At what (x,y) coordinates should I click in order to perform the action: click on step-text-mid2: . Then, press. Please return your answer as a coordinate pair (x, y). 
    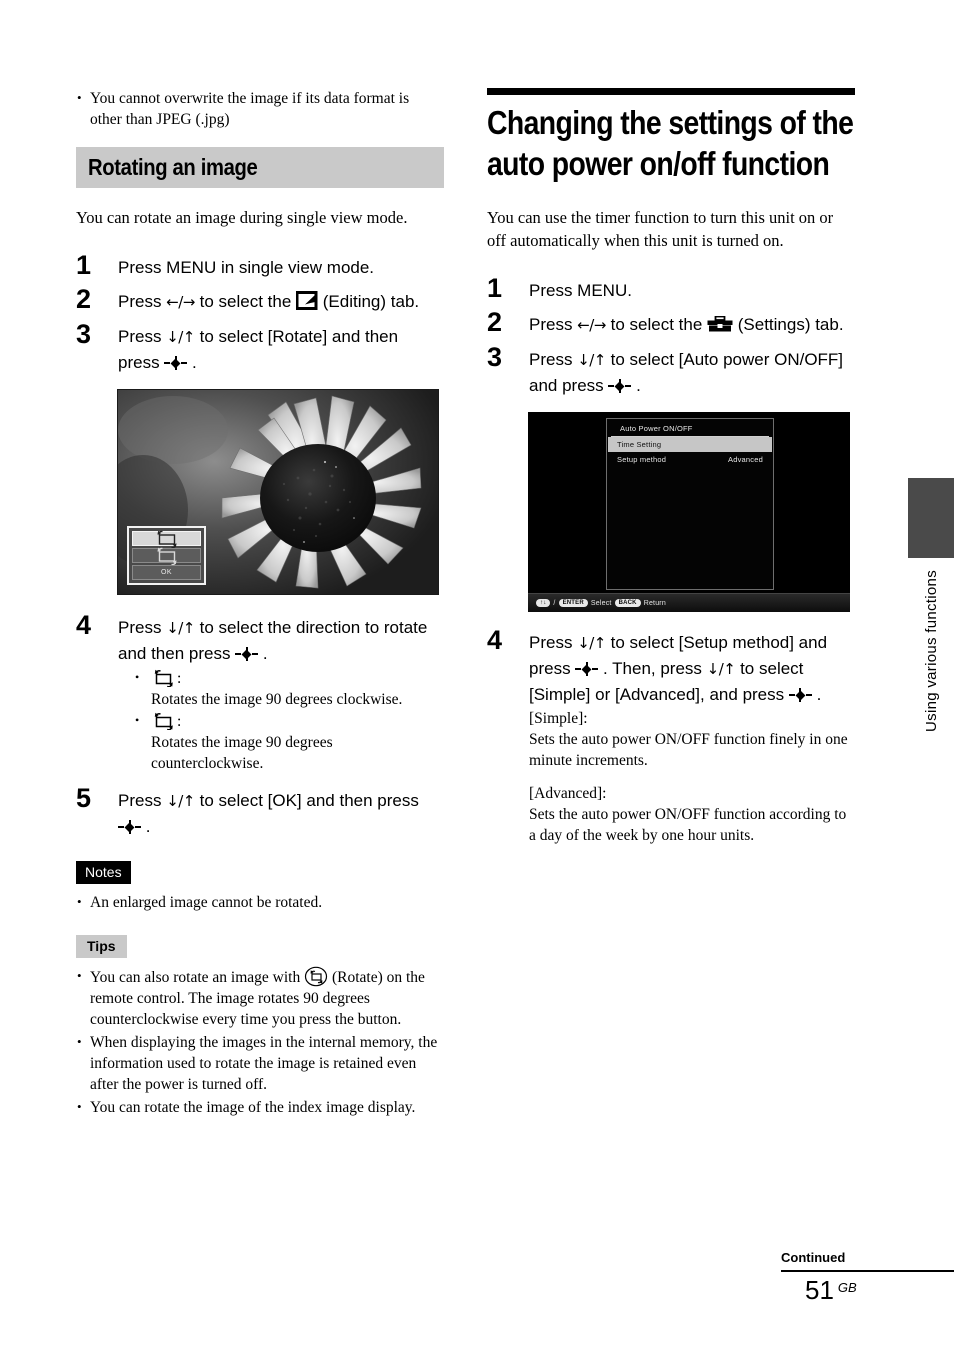
    Looking at the image, I should click on (652, 668).